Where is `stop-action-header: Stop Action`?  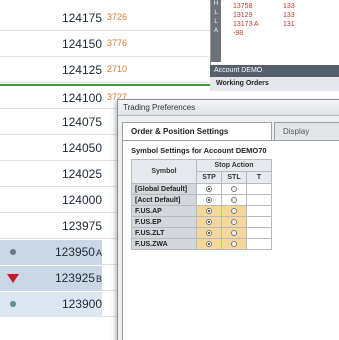 stop-action-header: Stop Action is located at coordinates (234, 165).